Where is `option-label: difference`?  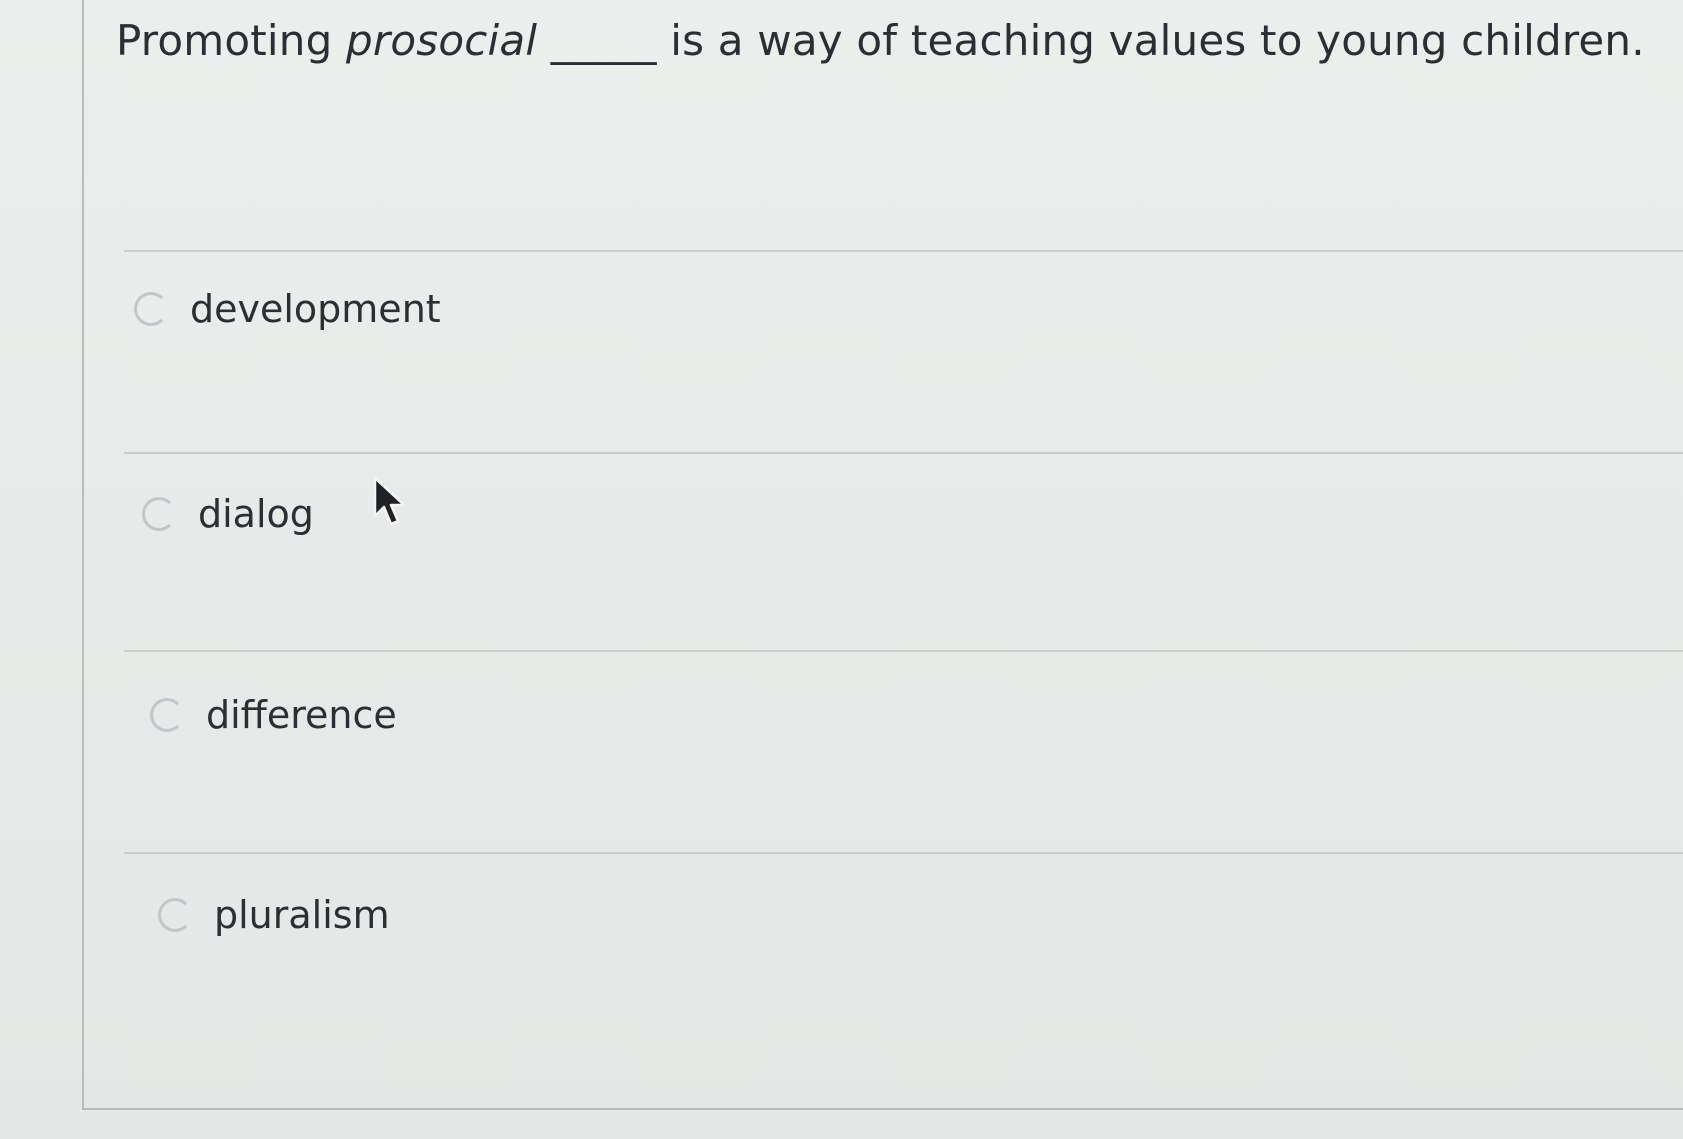
option-label: difference is located at coordinates (301, 715).